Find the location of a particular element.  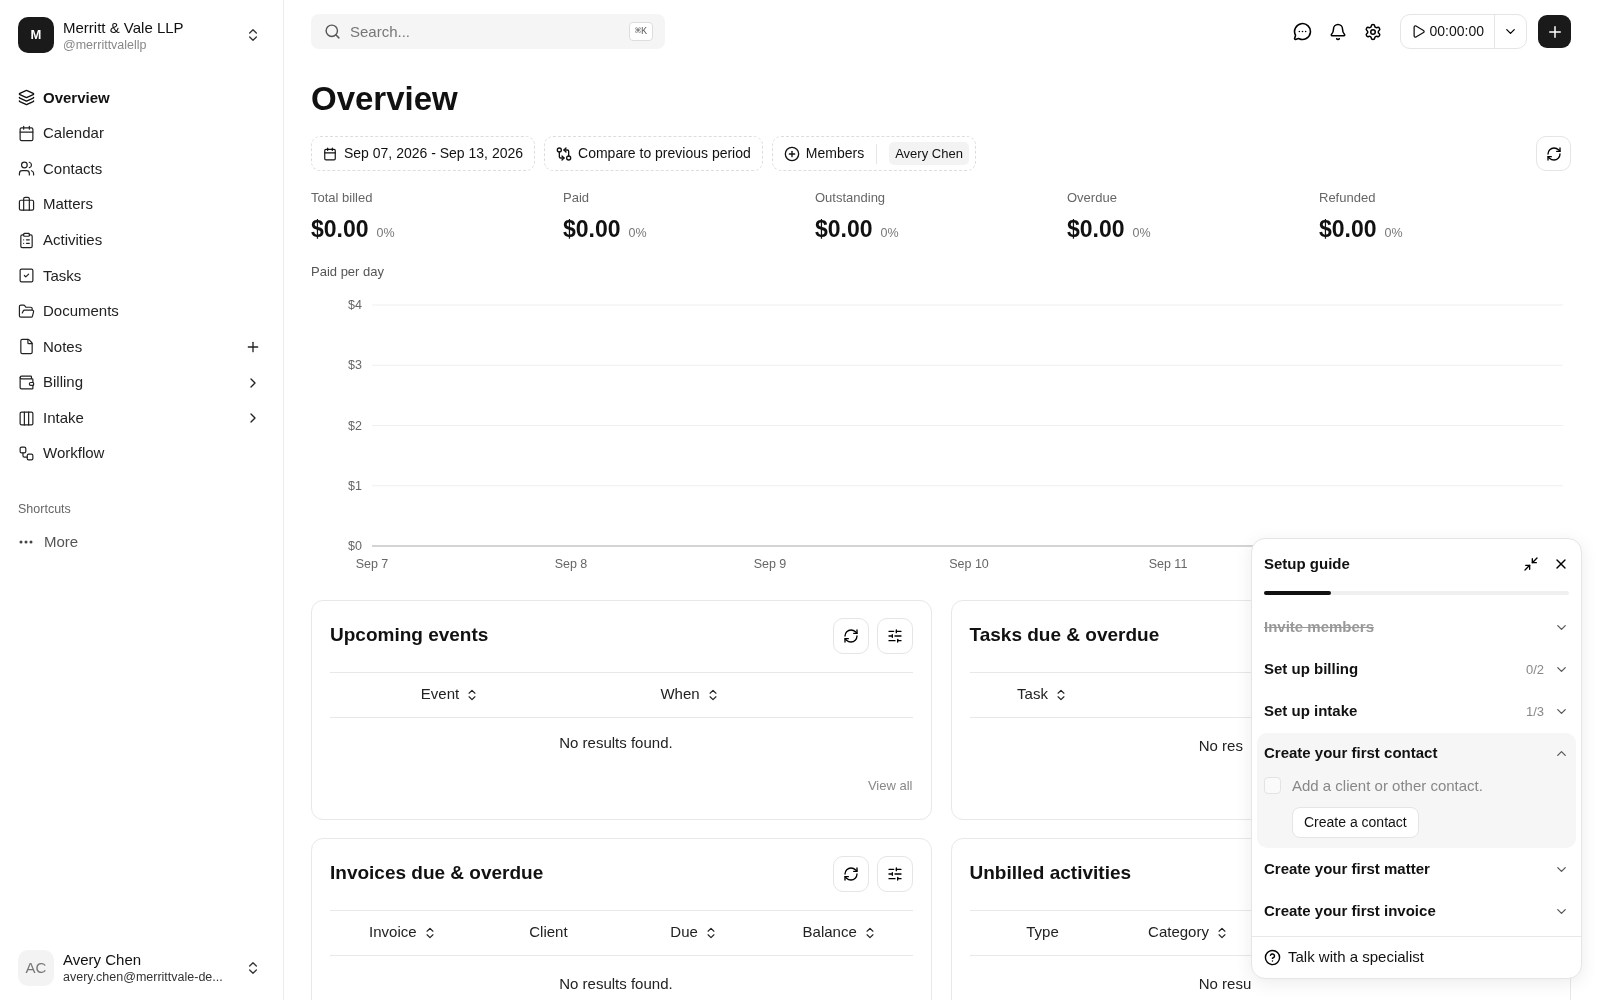

workspace-name: Merritt & Vale LLP is located at coordinates (124, 27).